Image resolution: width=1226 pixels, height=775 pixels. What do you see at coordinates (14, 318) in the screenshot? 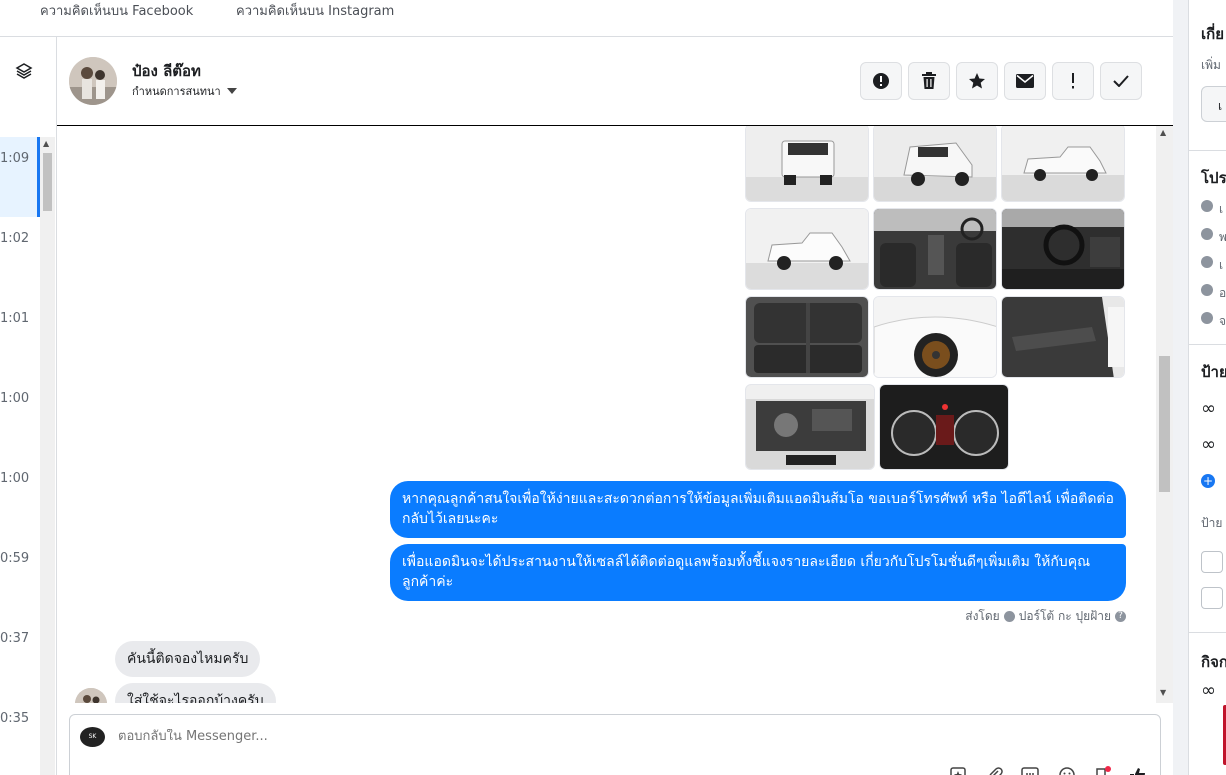
I see `conversation-time: 1:01` at bounding box center [14, 318].